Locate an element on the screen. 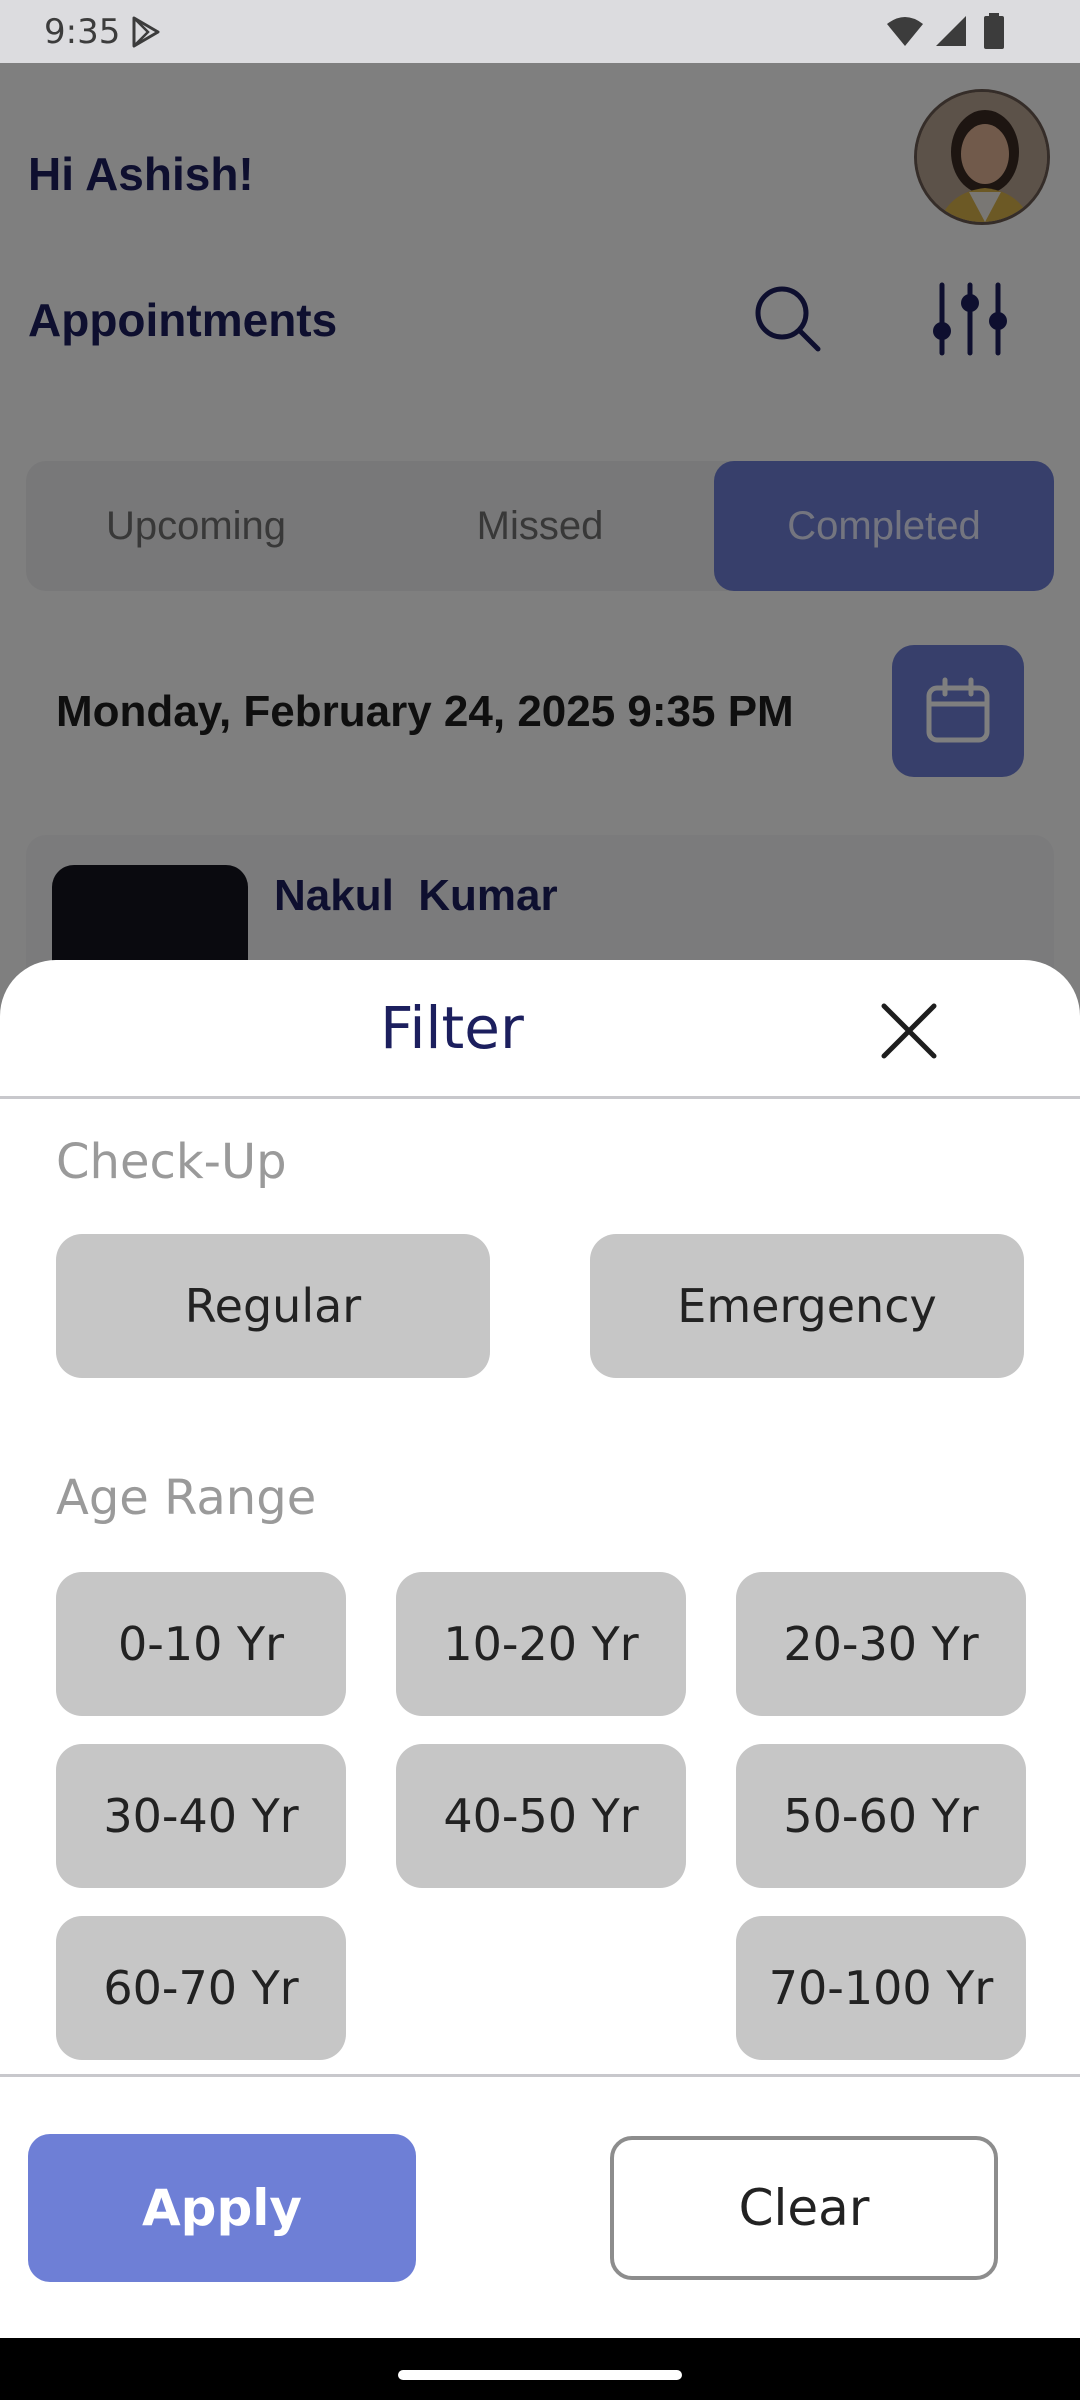  sheet-title: Filter is located at coordinates (452, 1028).